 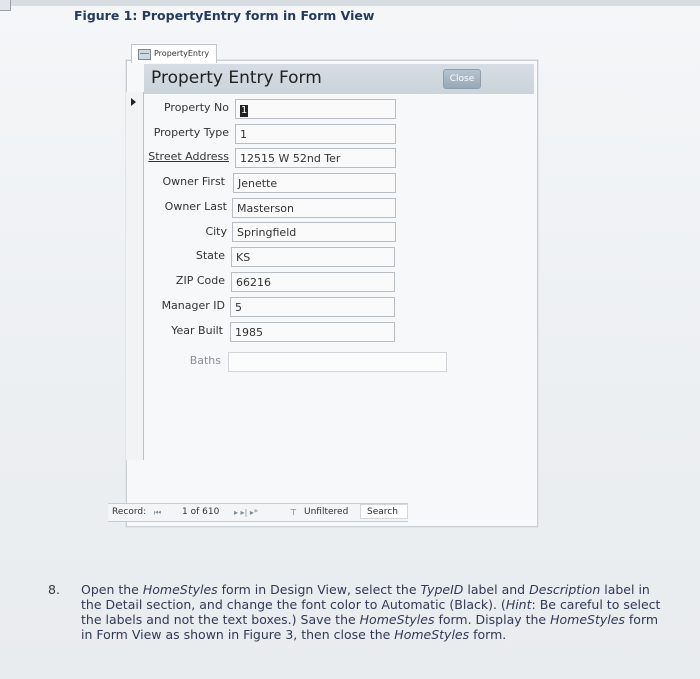 What do you see at coordinates (157, 512) in the screenshot?
I see `first-record-button: ⏮` at bounding box center [157, 512].